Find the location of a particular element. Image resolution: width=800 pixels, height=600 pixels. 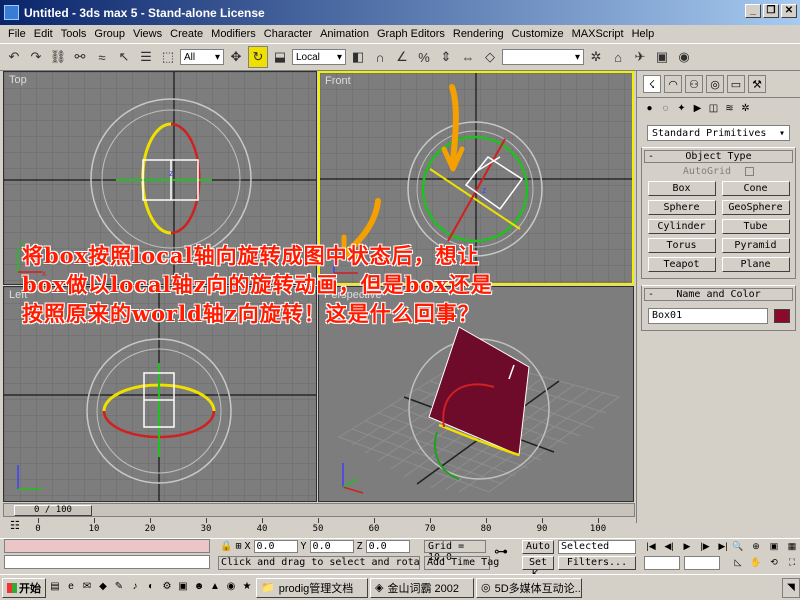

auto-key-button: Auto is located at coordinates (538, 547).